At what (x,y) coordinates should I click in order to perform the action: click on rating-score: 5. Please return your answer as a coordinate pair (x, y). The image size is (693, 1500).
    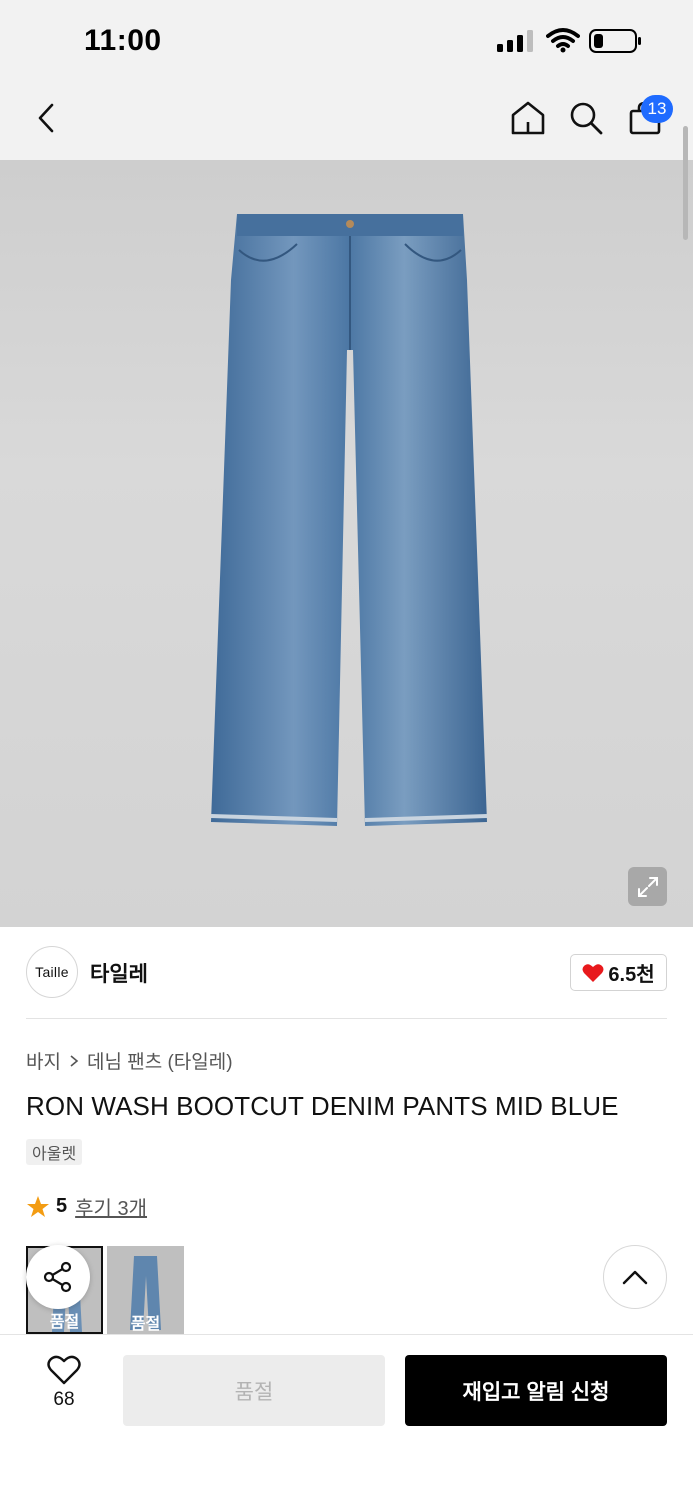
    Looking at the image, I should click on (62, 1206).